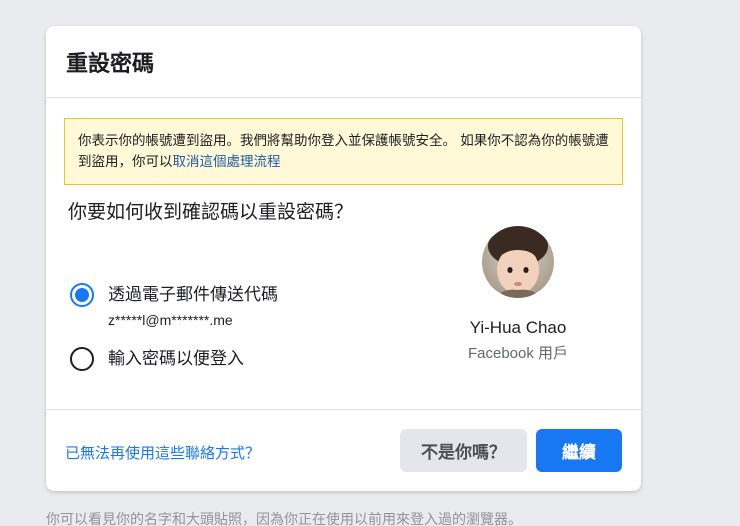 The width and height of the screenshot is (740, 526). I want to click on no-access-contact-link: 已無法再使用這些聯絡方式？, so click(162, 452).